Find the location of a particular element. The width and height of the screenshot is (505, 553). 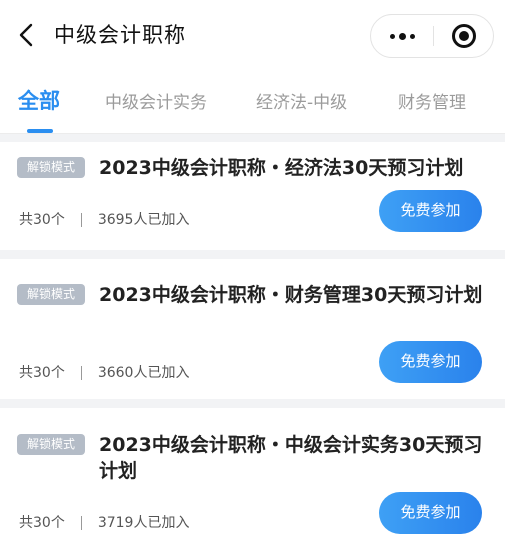

back-button is located at coordinates (26, 35).